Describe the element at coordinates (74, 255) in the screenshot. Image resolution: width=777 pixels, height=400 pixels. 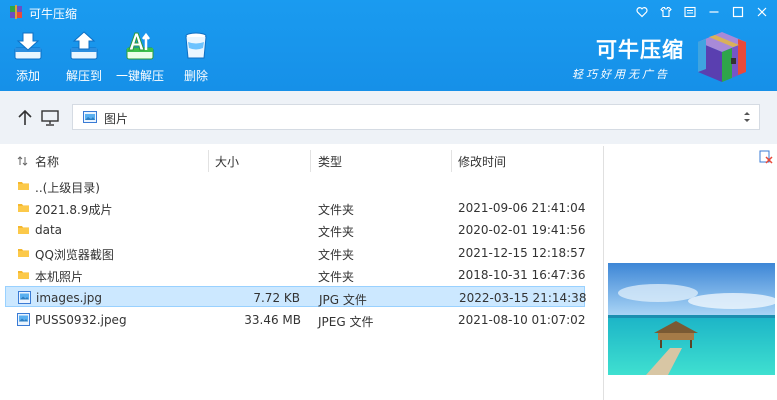
I see `file-name: QQ浏览器截图` at that location.